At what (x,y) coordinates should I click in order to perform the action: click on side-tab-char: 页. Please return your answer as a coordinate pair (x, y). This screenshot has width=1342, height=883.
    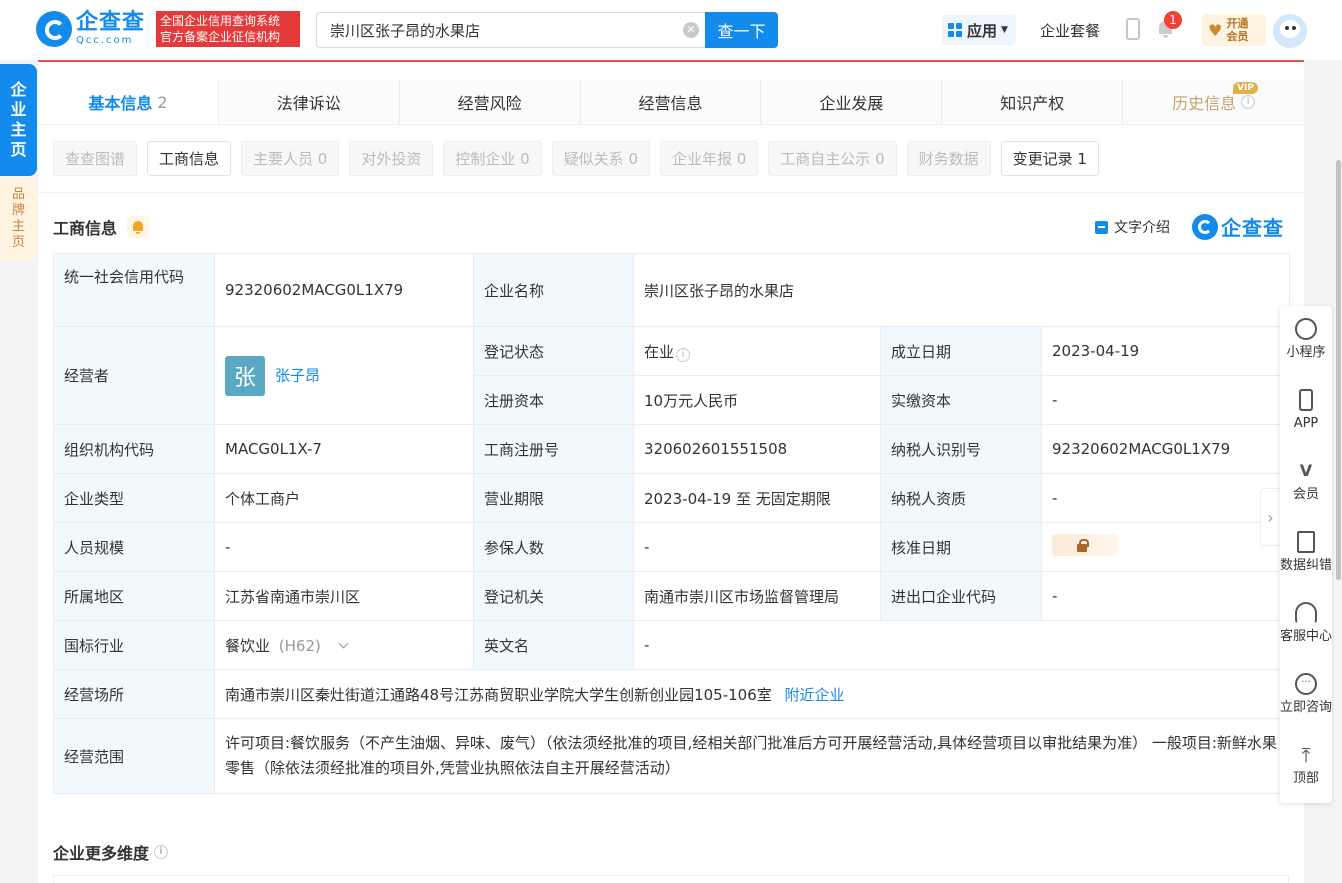
    Looking at the image, I should click on (18, 242).